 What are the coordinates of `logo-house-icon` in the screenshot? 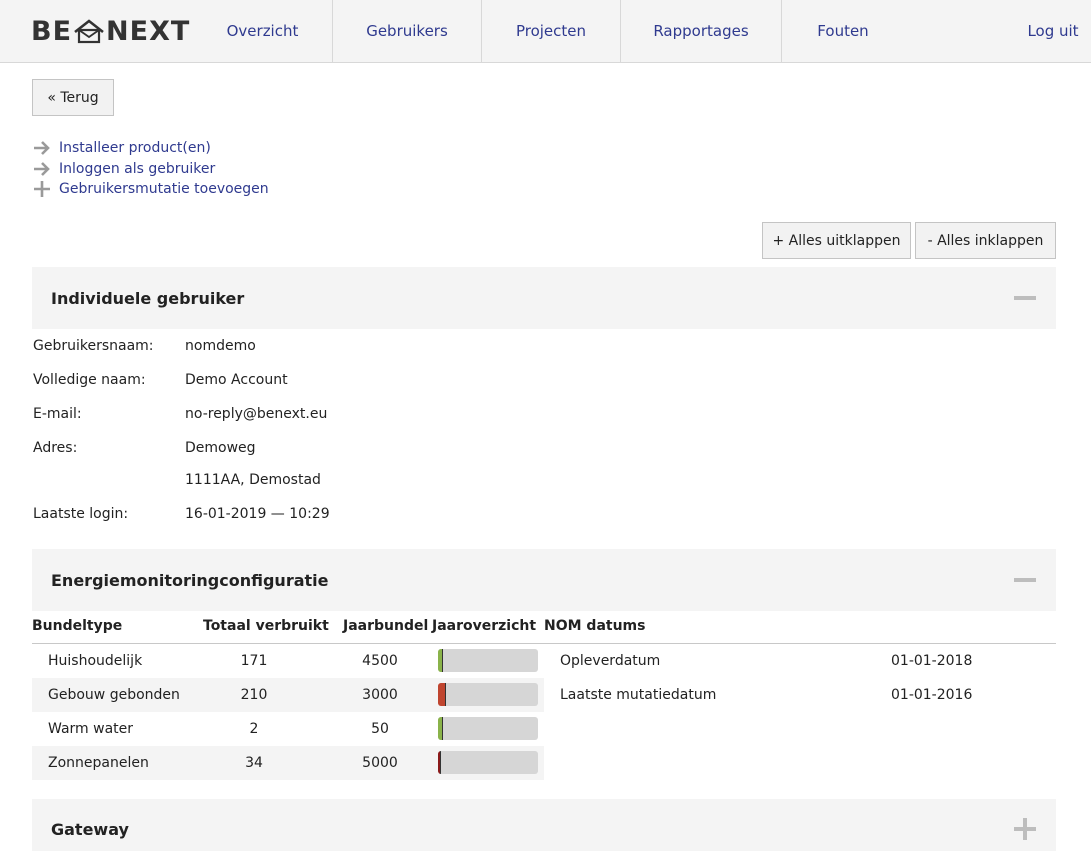 It's located at (89, 31).